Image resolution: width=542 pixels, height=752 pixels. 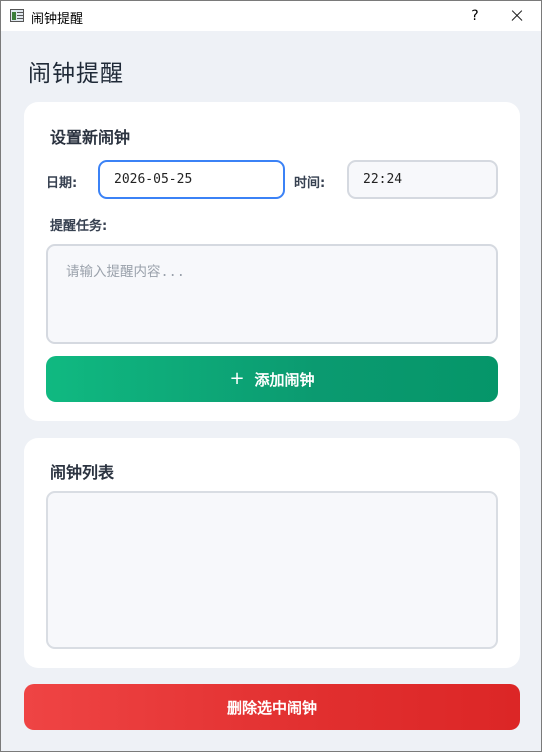 What do you see at coordinates (153, 179) in the screenshot?
I see `date-value: 2026-05-25` at bounding box center [153, 179].